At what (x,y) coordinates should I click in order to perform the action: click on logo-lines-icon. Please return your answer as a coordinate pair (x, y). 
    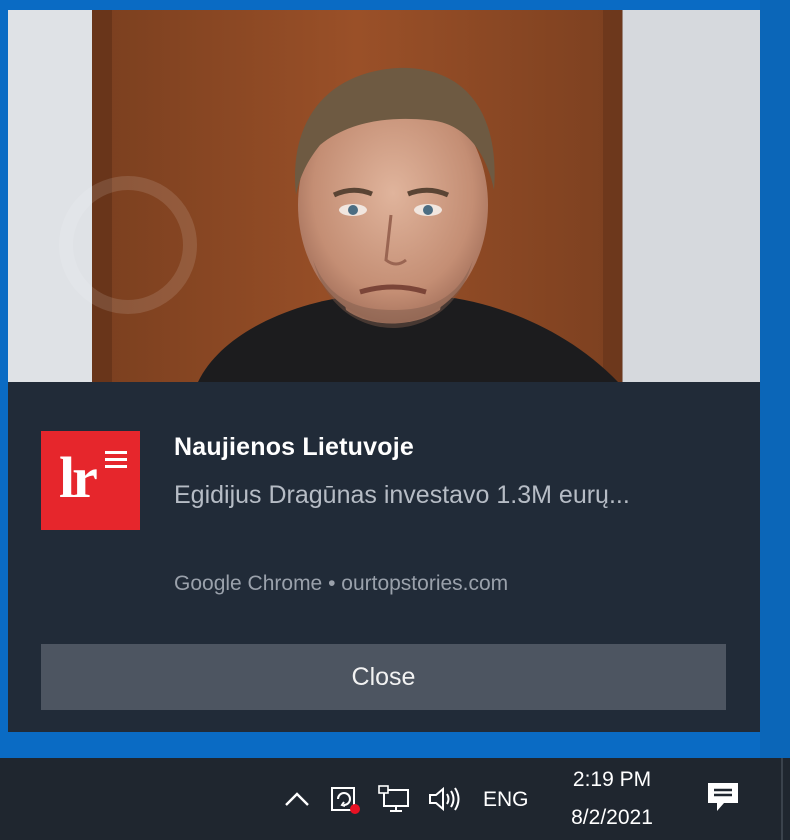
    Looking at the image, I should click on (116, 461).